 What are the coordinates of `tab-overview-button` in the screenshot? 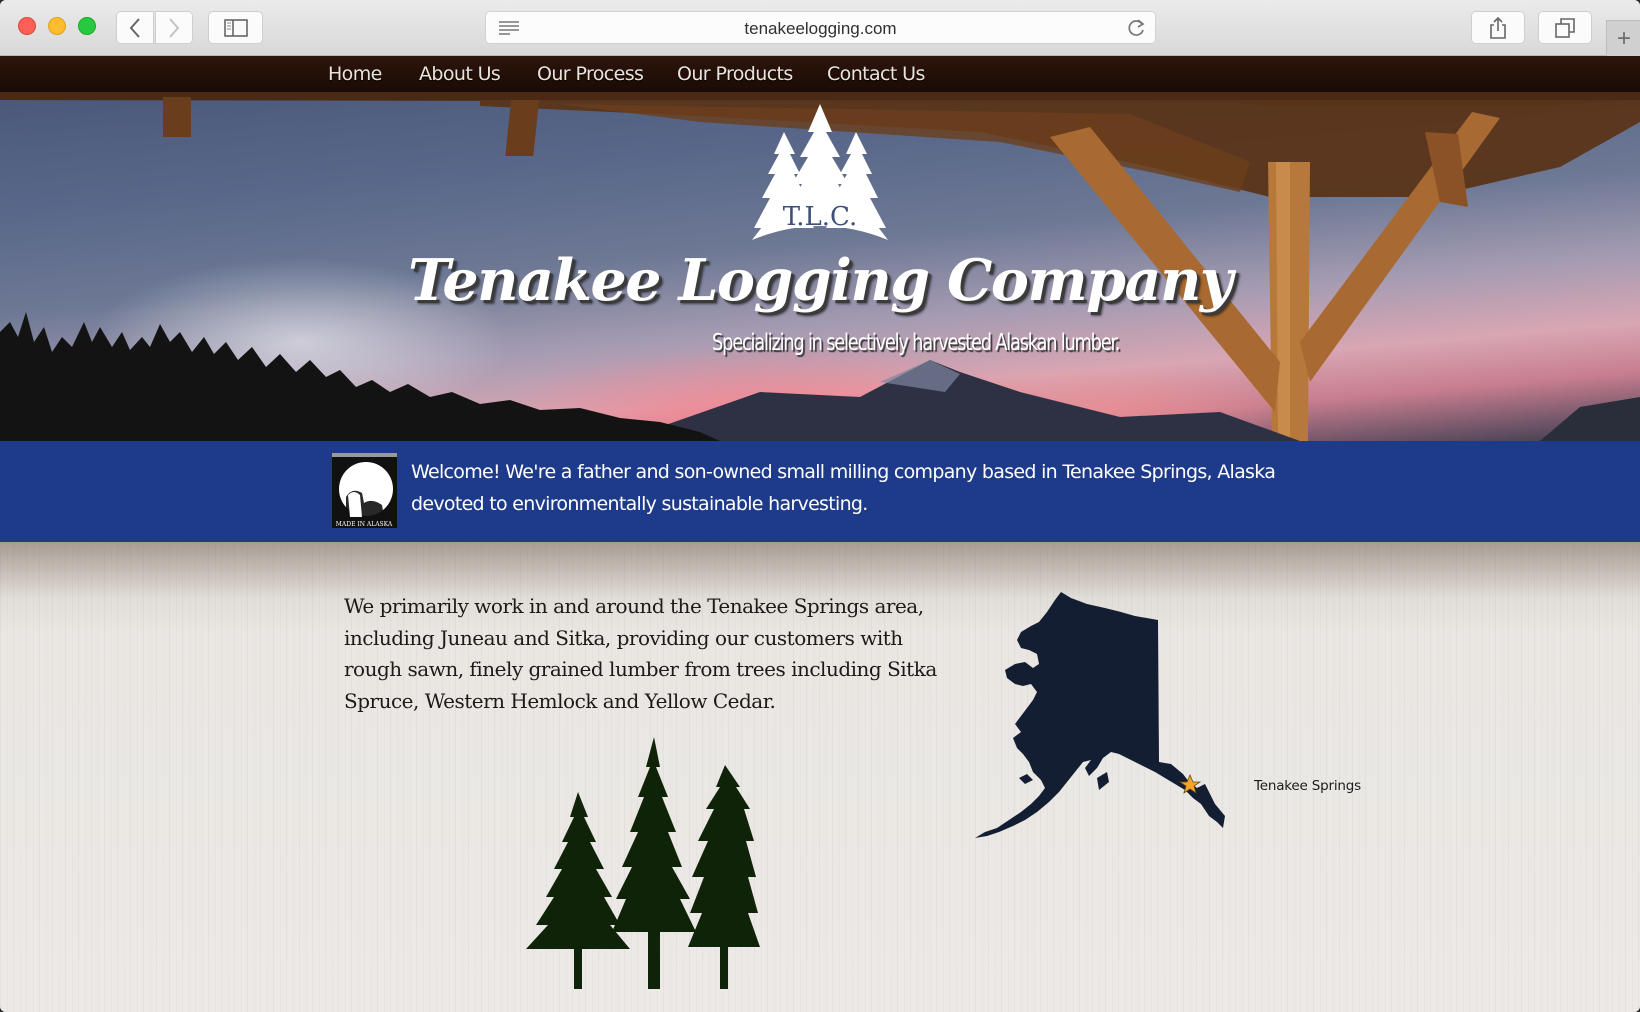 It's located at (1565, 27).